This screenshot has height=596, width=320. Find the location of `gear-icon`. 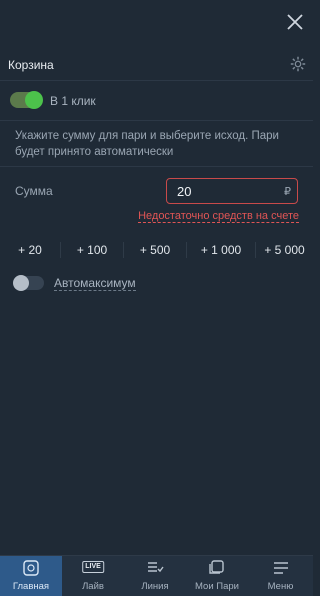

gear-icon is located at coordinates (298, 64).